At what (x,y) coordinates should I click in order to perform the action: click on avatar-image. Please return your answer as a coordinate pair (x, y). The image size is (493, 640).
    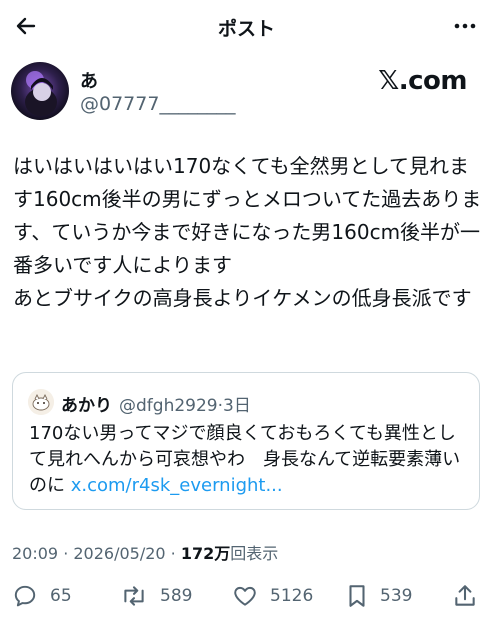
    Looking at the image, I should click on (40, 91).